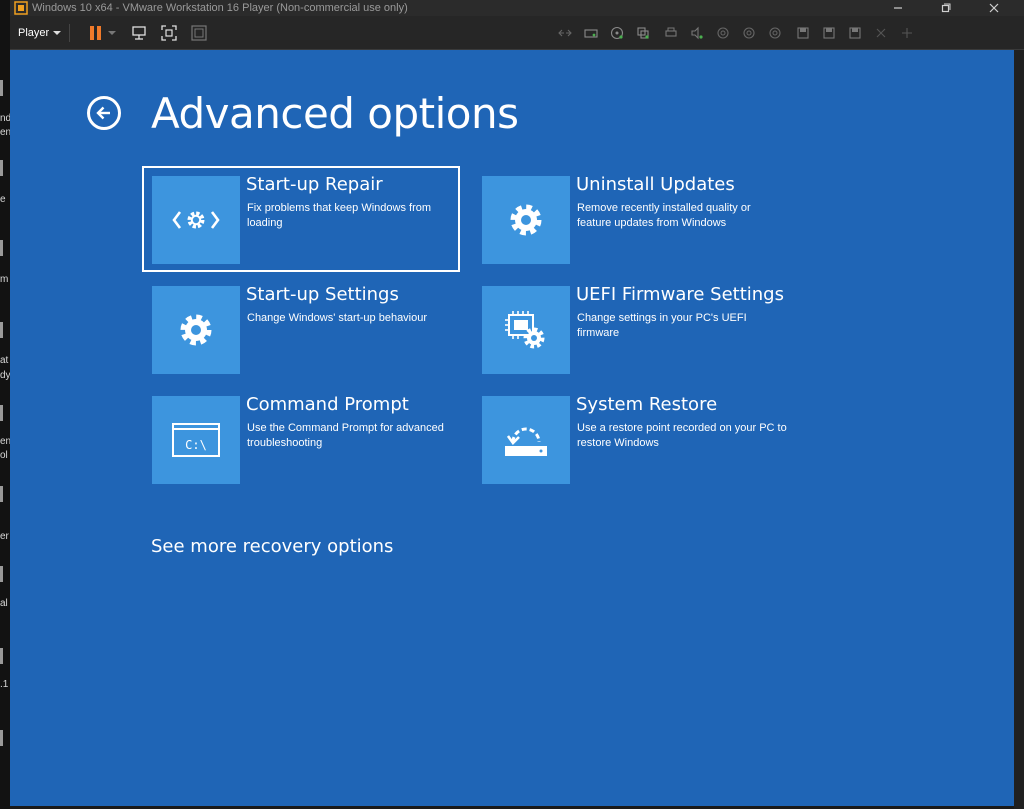 The image size is (1024, 809). What do you see at coordinates (34, 33) in the screenshot?
I see `player-menu-label: Player` at bounding box center [34, 33].